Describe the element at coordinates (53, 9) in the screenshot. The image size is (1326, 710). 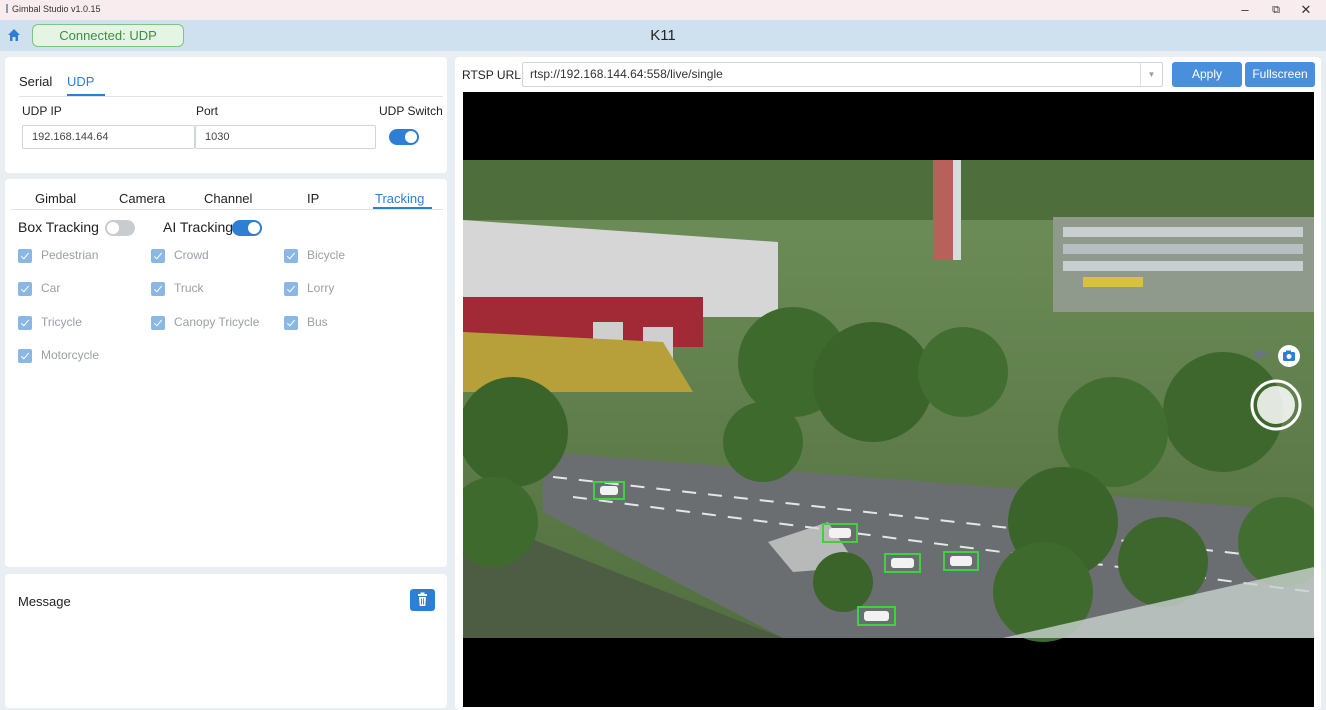
I see `app-title: Gimbal Studio v1.0.15` at that location.